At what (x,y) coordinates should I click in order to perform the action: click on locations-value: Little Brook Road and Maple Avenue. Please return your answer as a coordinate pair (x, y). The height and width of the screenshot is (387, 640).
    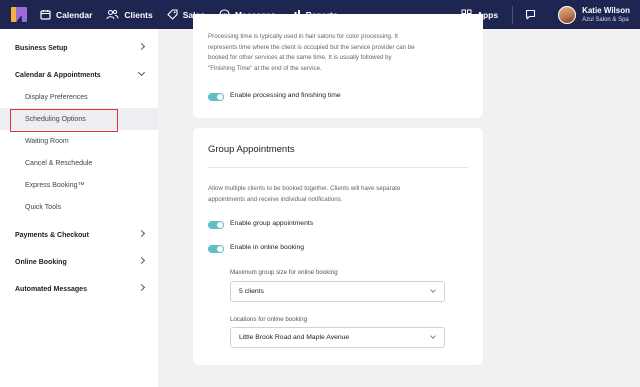
    Looking at the image, I should click on (294, 337).